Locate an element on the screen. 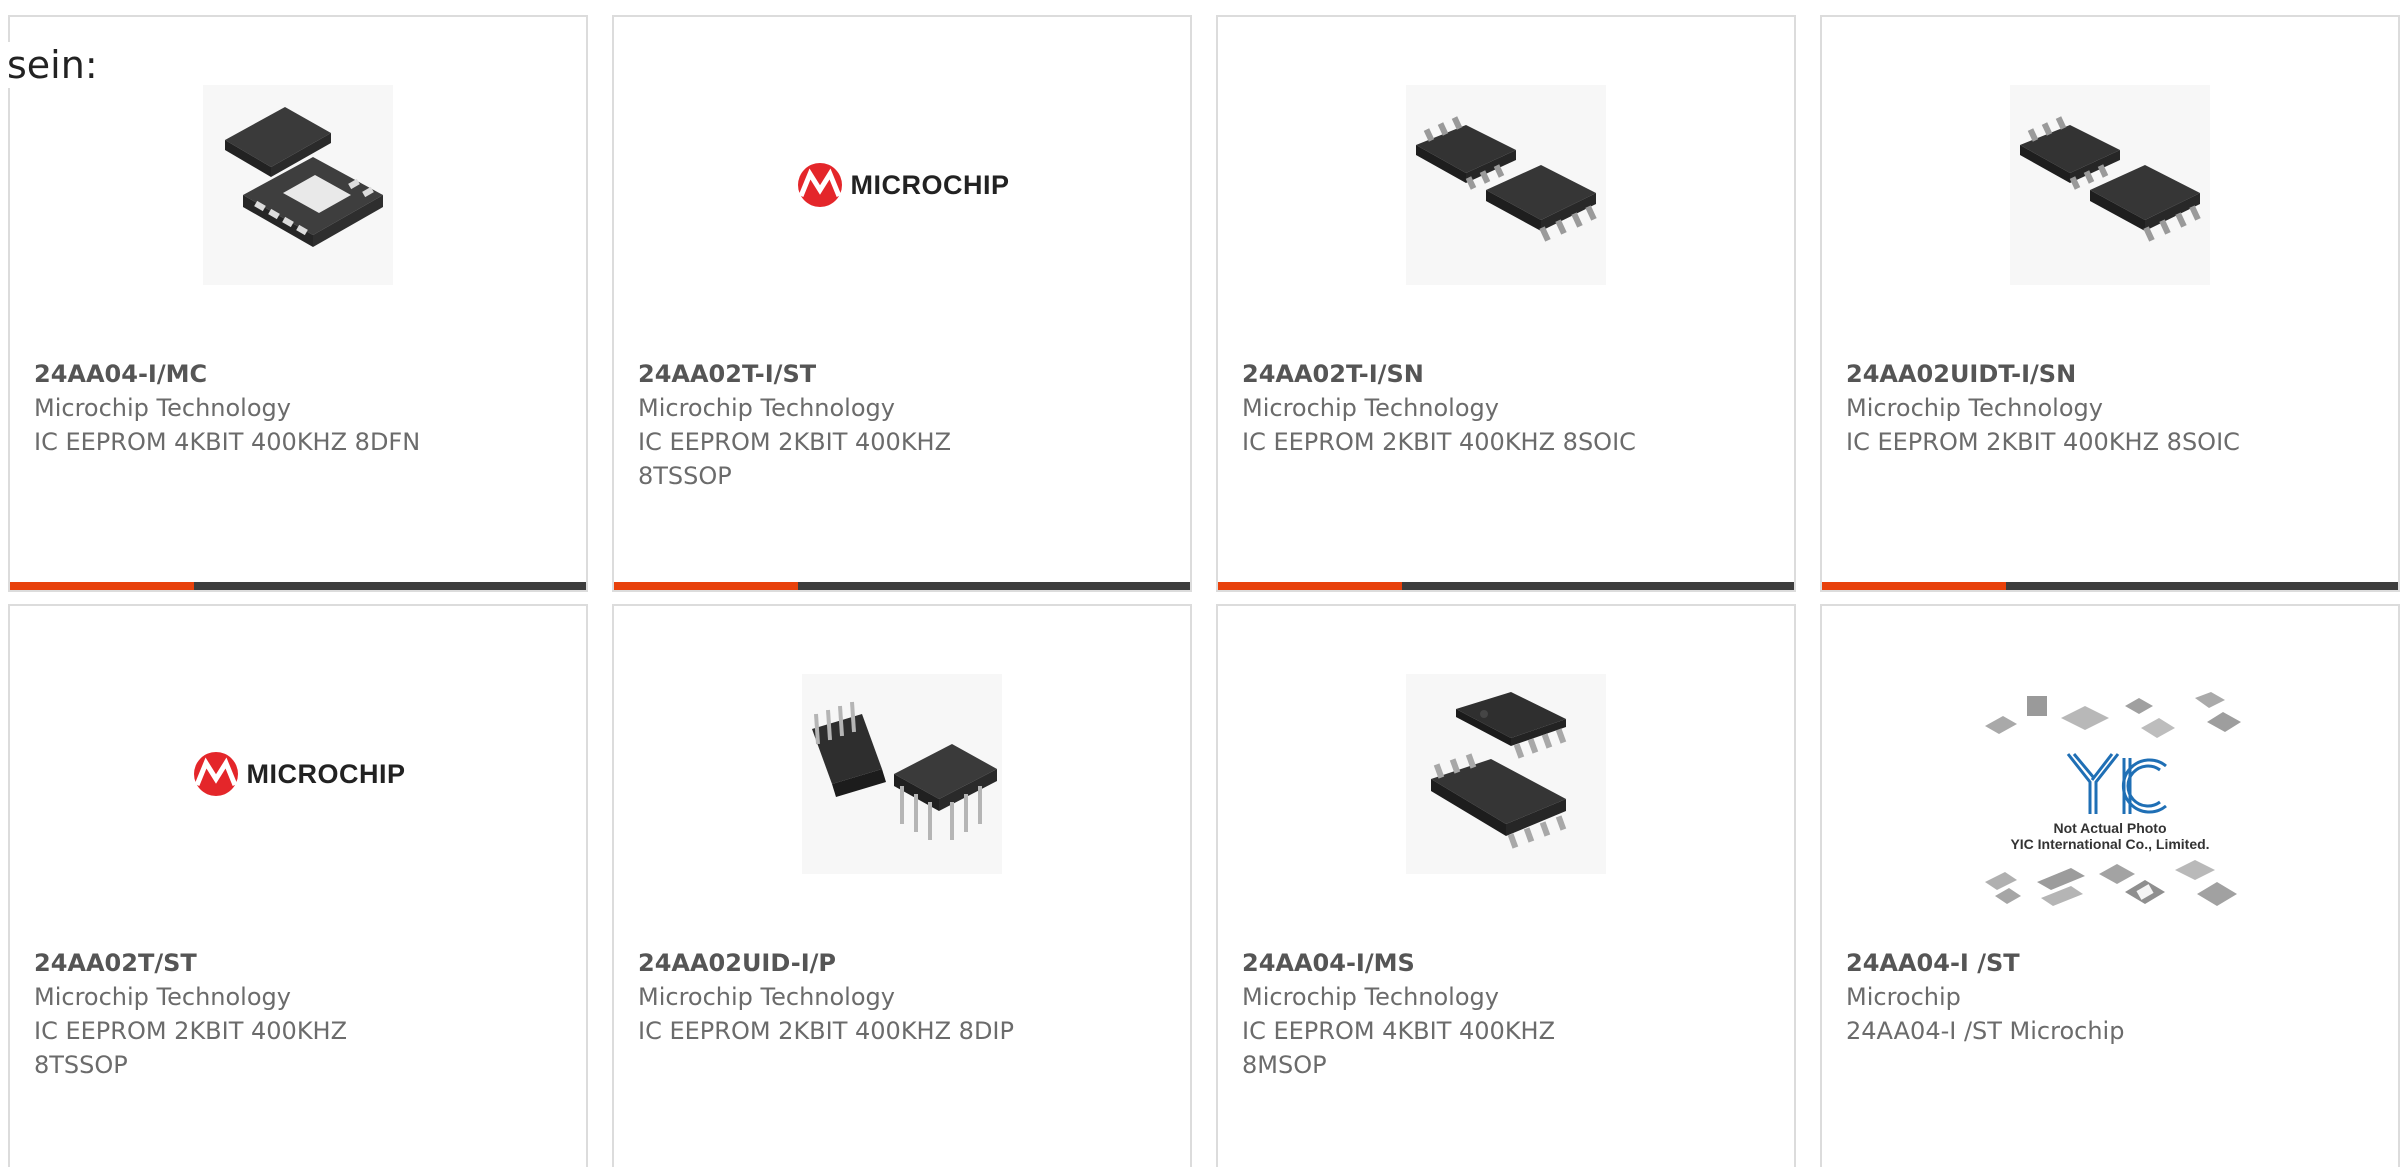  product-description: 24AA04-I /ST Microchip is located at coordinates (1985, 1031).